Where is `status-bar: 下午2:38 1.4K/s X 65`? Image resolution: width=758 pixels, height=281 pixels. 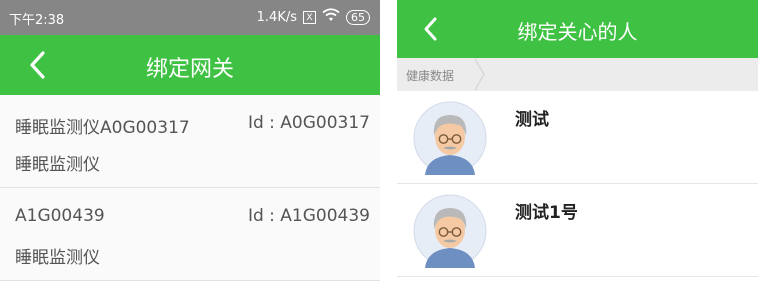
status-bar: 下午2:38 1.4K/s X 65 is located at coordinates (190, 17).